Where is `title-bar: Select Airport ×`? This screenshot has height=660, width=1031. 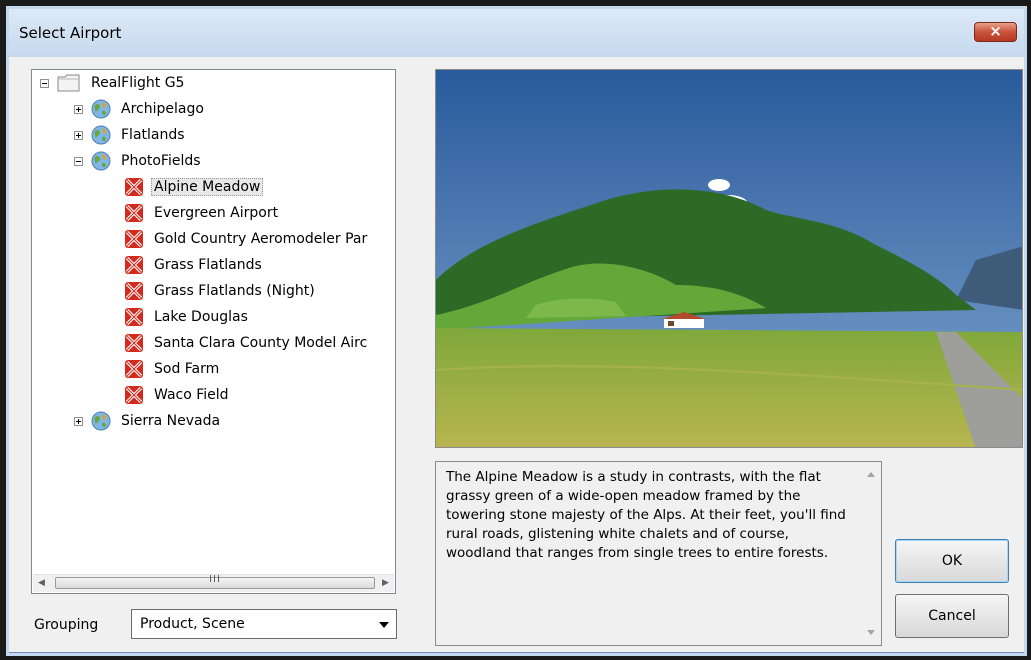 title-bar: Select Airport × is located at coordinates (516, 33).